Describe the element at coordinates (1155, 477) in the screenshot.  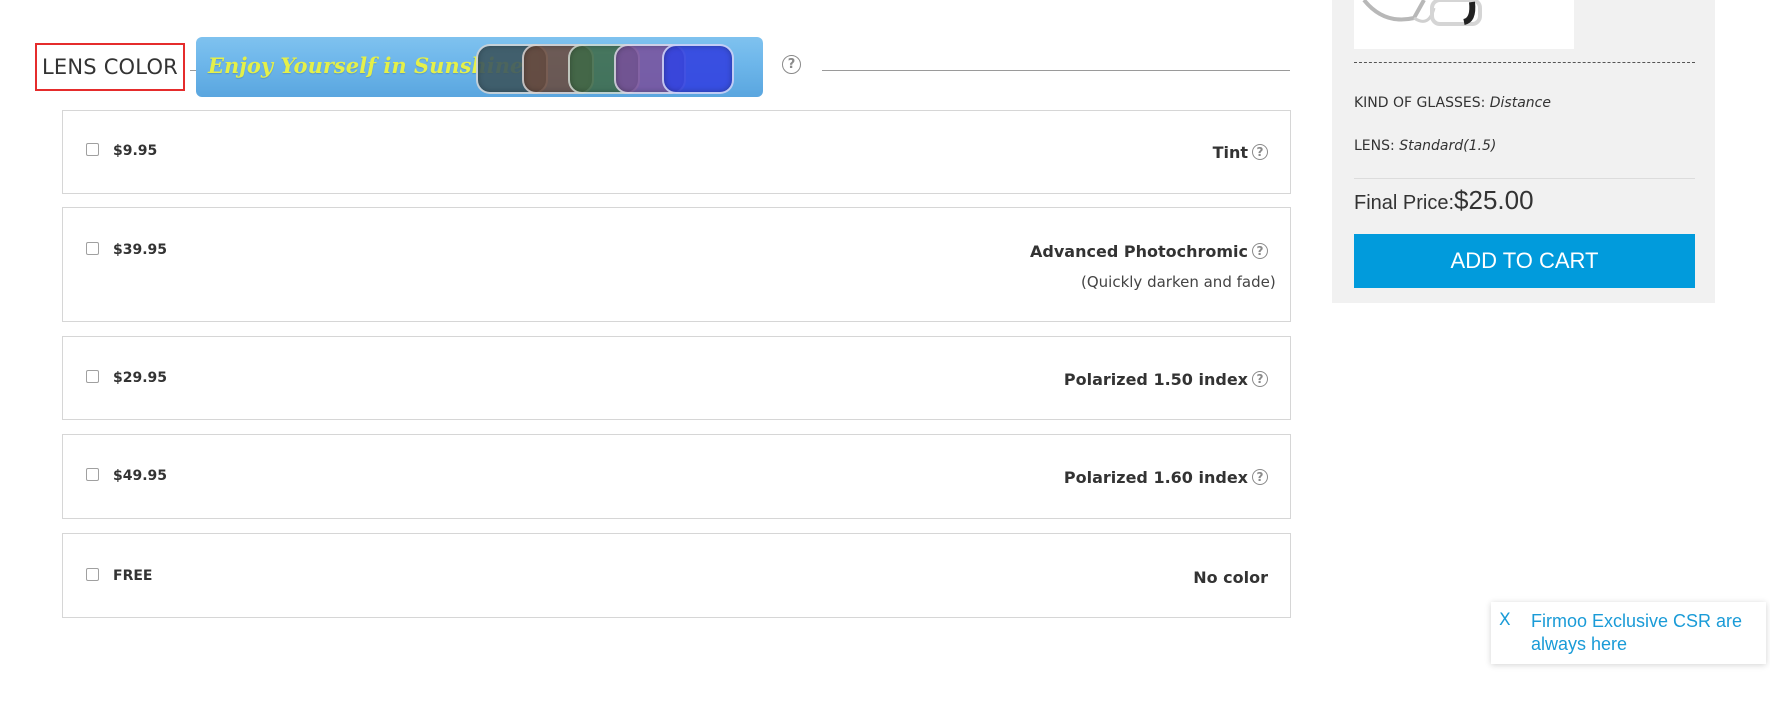
I see `polarized-160-label: Polarized 1.60 index` at that location.